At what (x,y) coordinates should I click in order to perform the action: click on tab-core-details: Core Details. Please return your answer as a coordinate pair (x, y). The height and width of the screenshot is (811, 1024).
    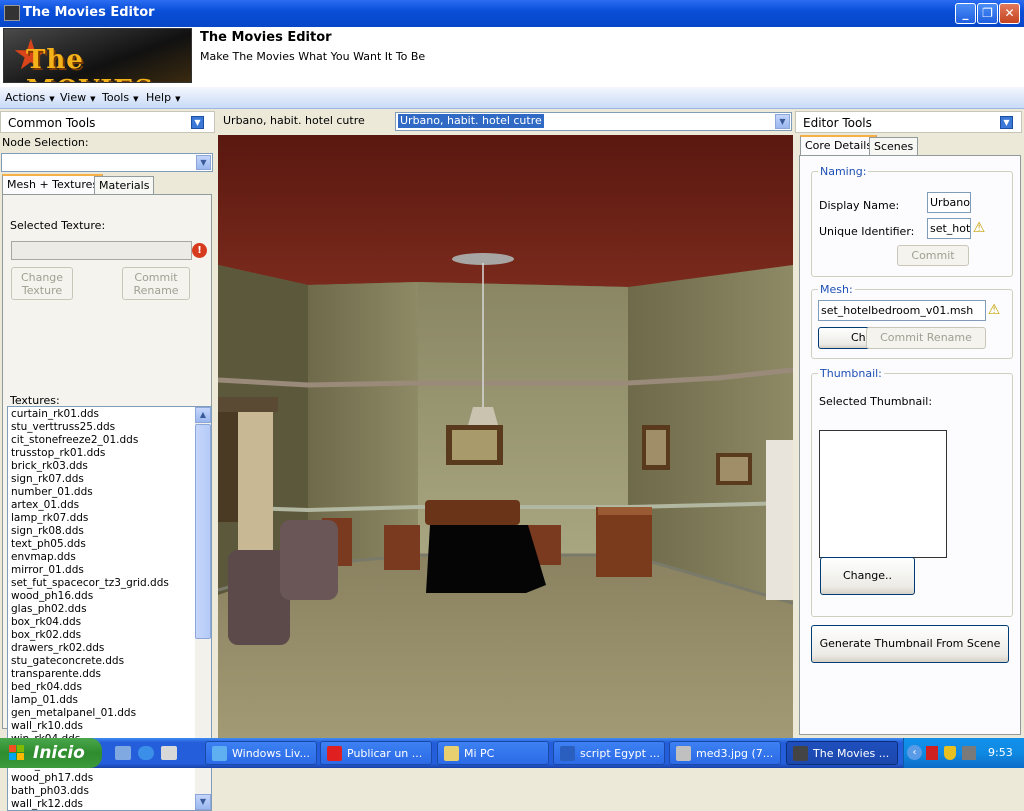
    Looking at the image, I should click on (839, 145).